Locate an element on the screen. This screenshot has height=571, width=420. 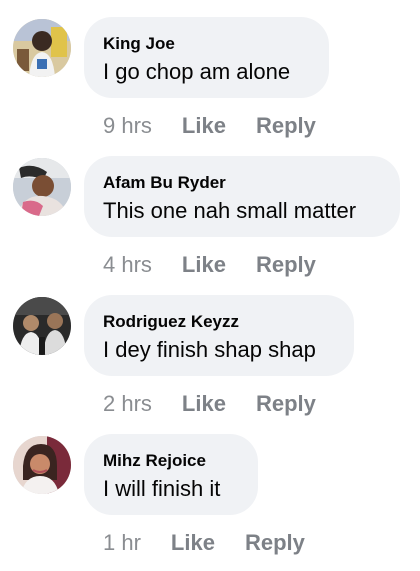
comment-bubble: King Joe I go chop am alone is located at coordinates (206, 57).